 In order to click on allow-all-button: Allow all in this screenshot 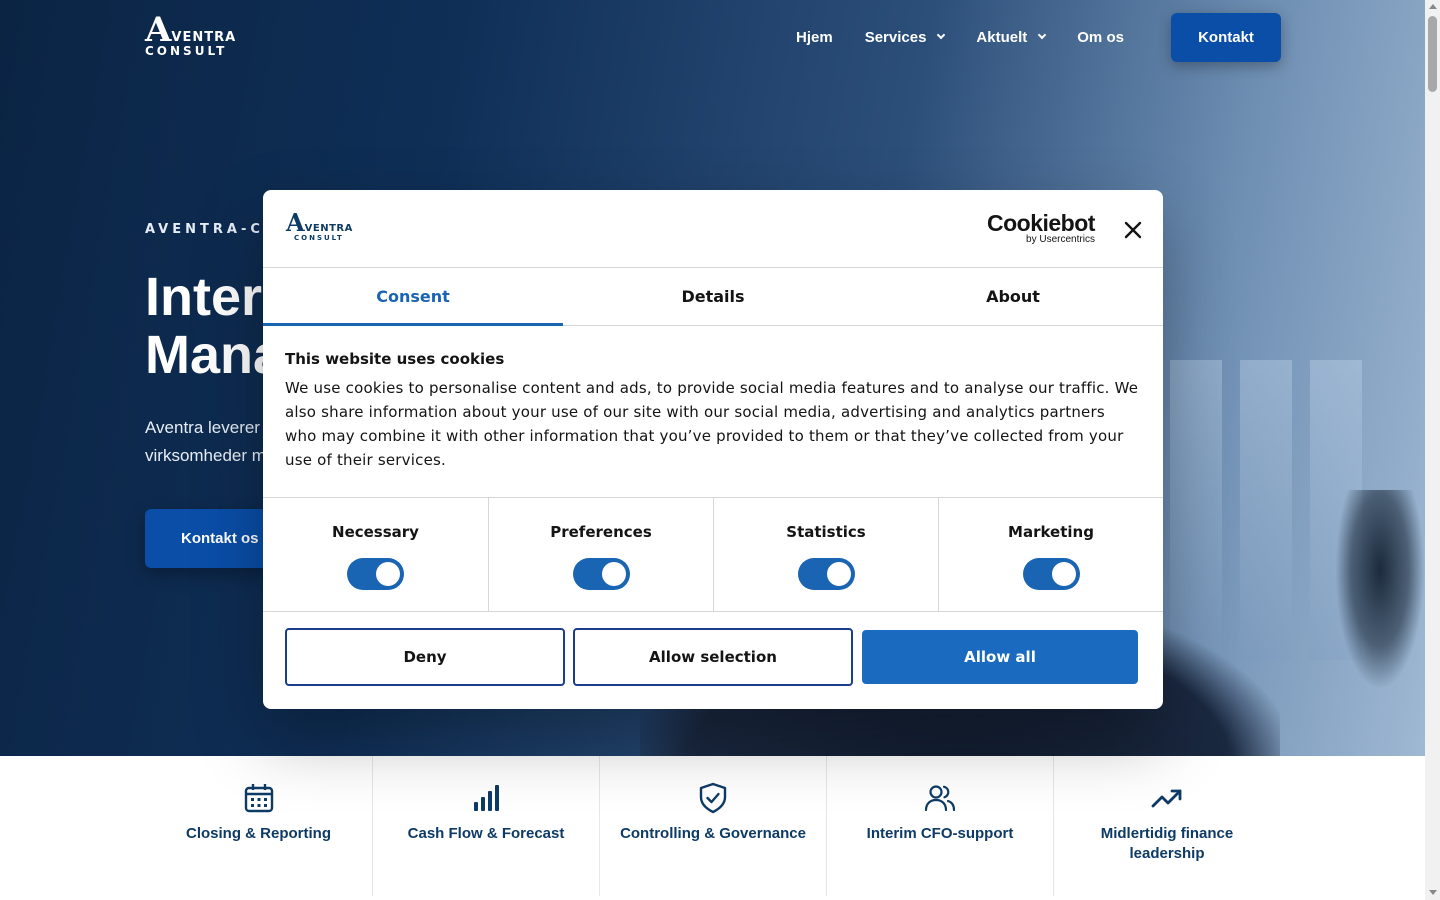, I will do `click(1000, 657)`.